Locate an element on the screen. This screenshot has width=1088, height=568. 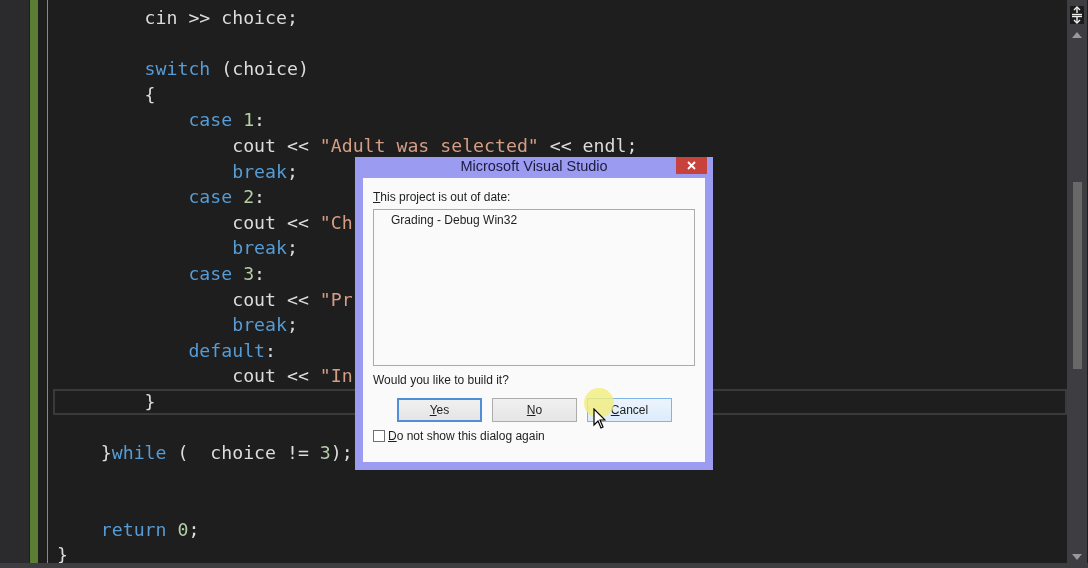
dialog-button: Yes is located at coordinates (439, 410).